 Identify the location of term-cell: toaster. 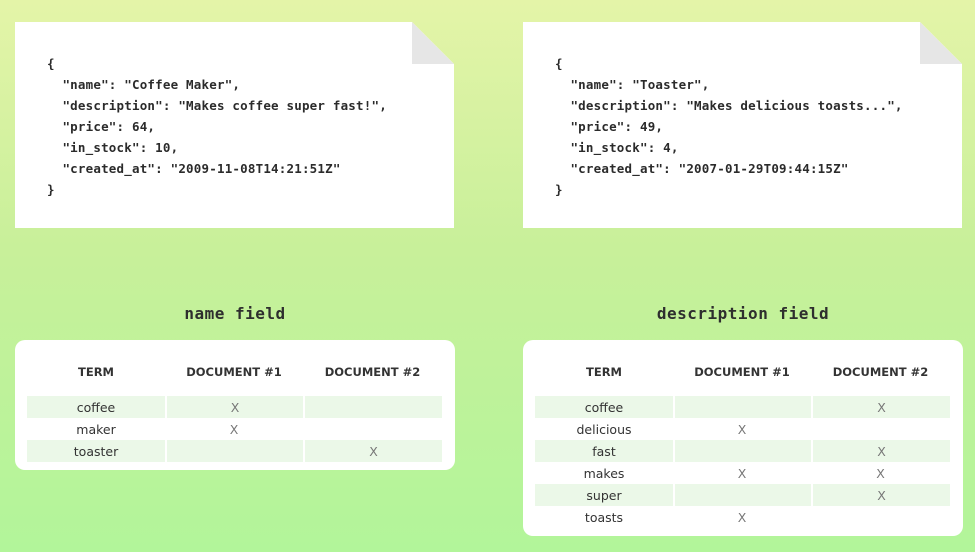
(96, 451).